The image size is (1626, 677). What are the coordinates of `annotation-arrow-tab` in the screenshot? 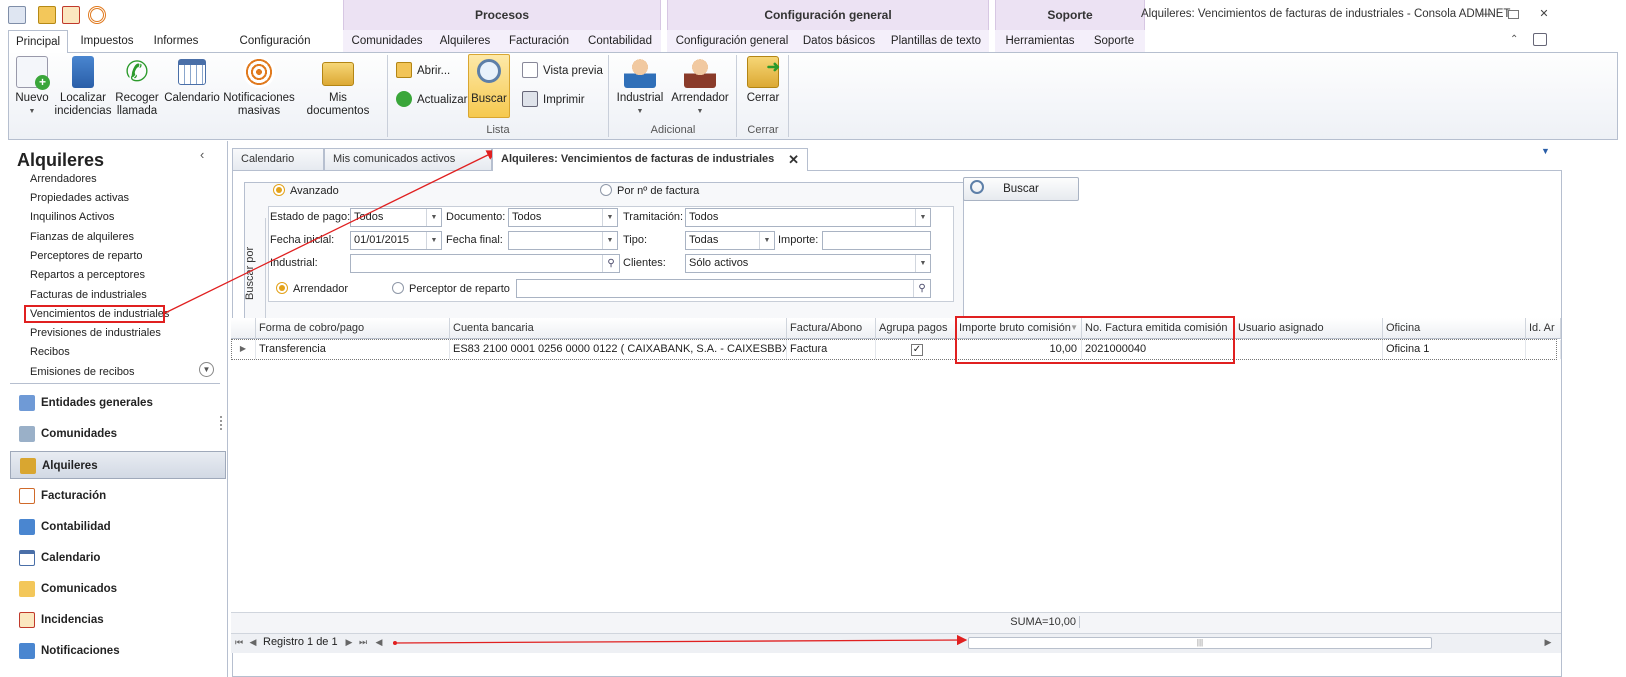 It's located at (331, 232).